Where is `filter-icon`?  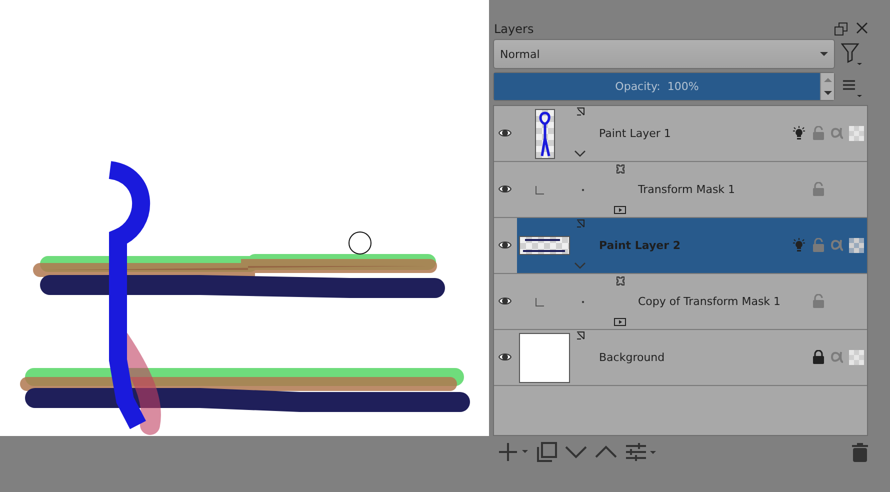
filter-icon is located at coordinates (852, 54).